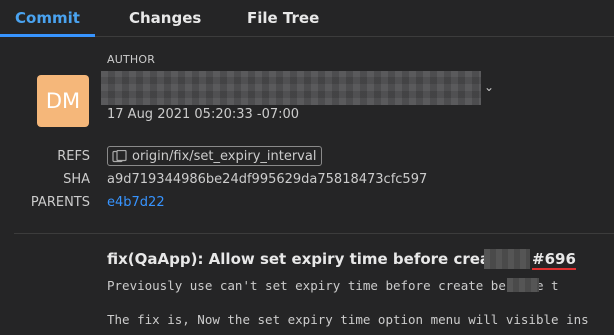 This screenshot has height=335, width=614. I want to click on parents-label: PARENTS, so click(60, 202).